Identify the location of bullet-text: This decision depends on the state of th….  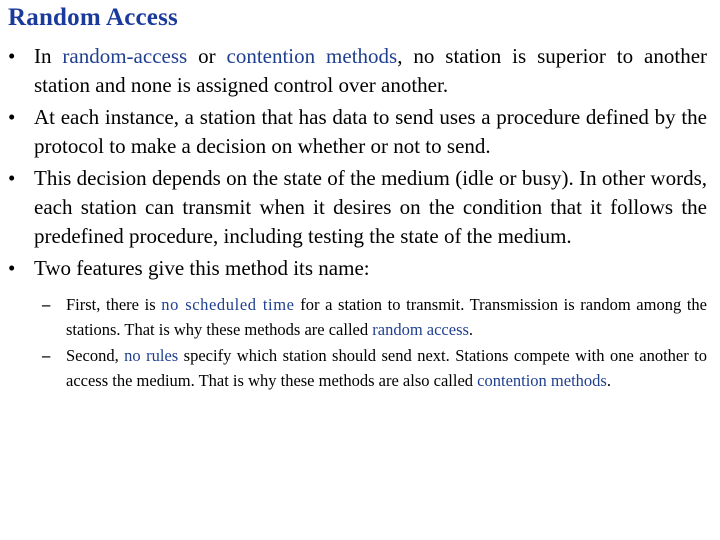
(370, 207).